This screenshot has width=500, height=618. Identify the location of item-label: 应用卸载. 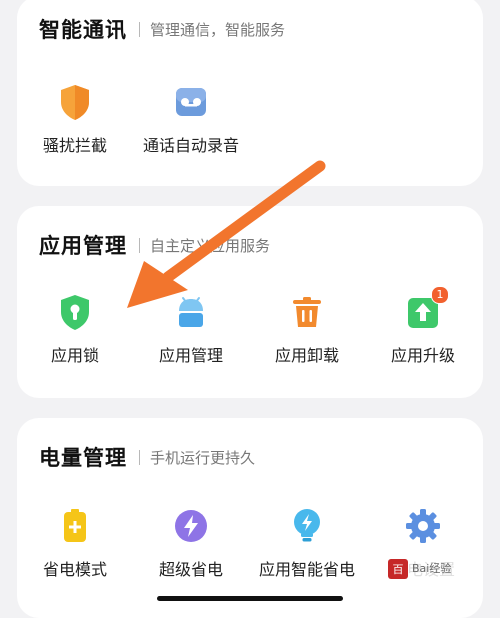
(306, 355).